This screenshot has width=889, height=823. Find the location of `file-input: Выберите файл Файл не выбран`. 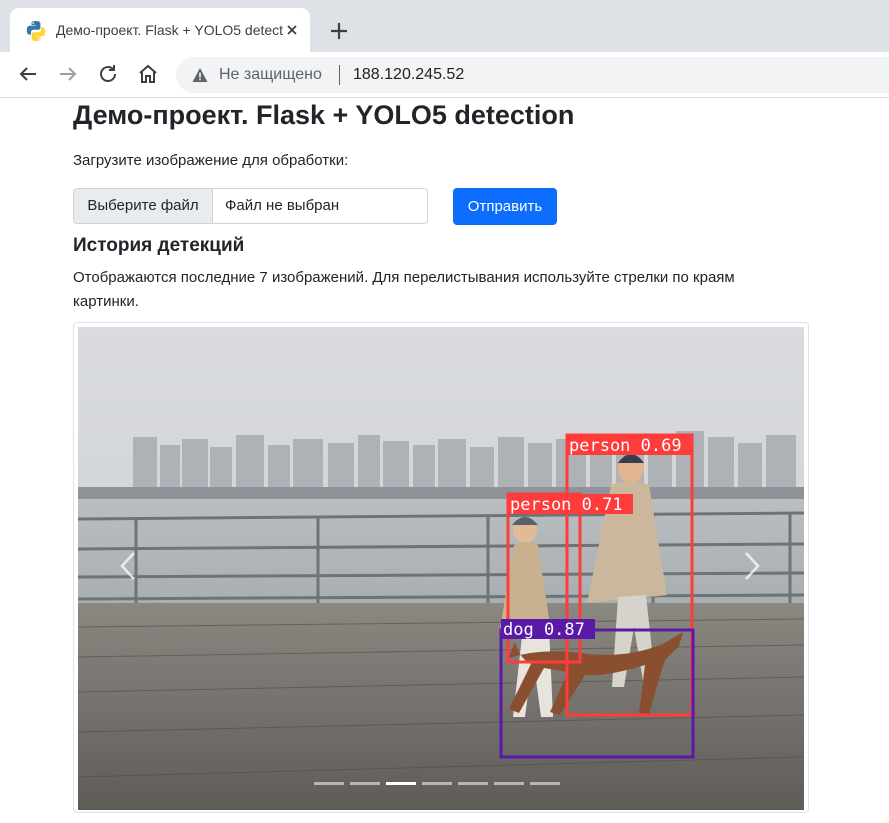

file-input: Выберите файл Файл не выбран is located at coordinates (250, 206).